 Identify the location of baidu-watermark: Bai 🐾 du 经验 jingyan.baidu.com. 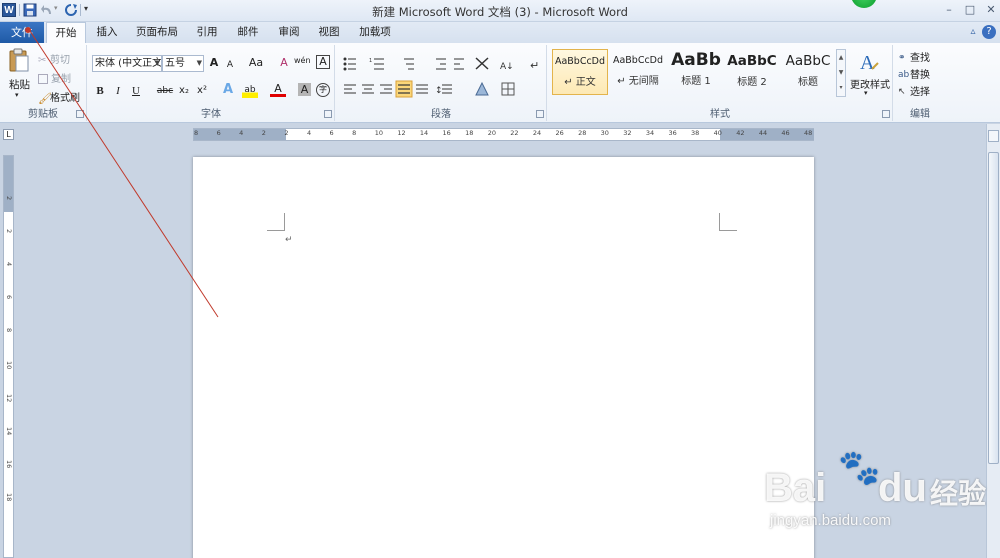
(877, 491).